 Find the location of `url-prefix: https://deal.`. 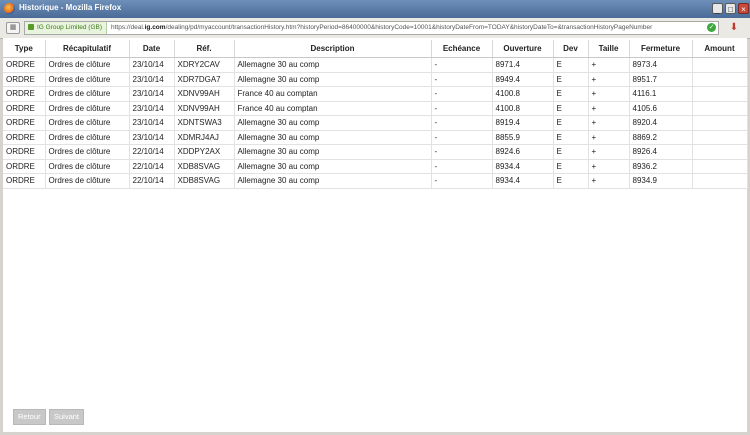

url-prefix: https://deal. is located at coordinates (128, 27).